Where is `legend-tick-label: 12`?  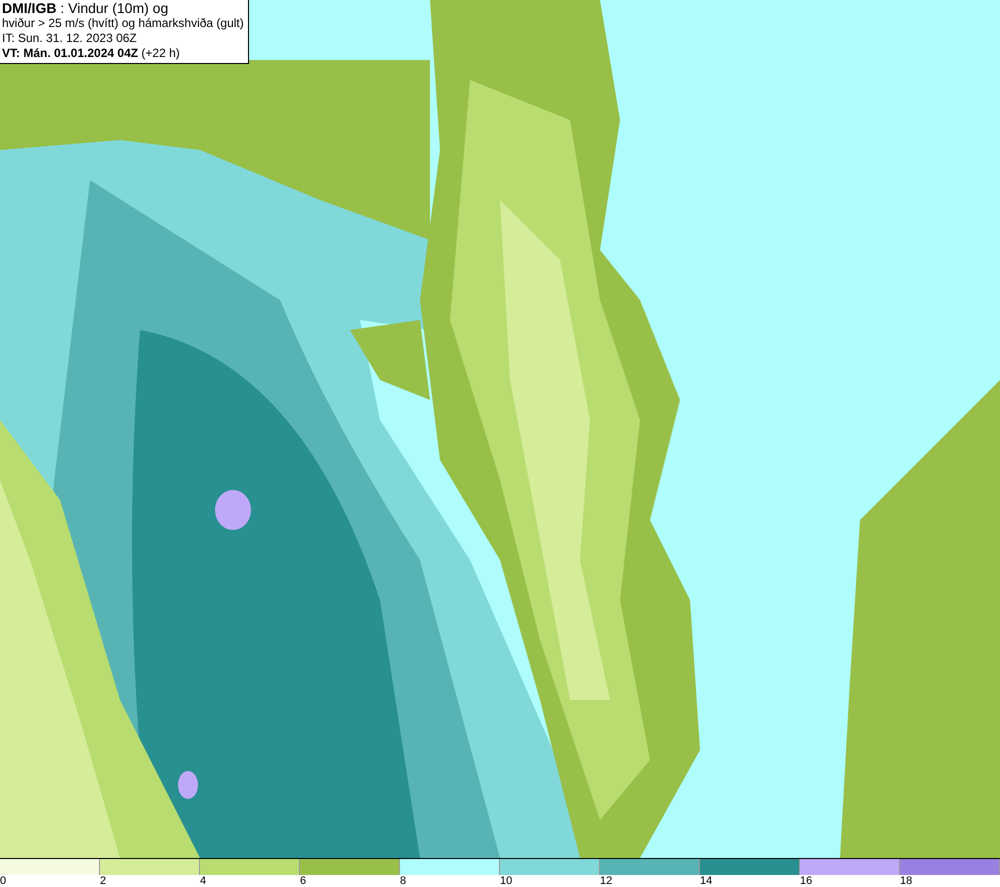 legend-tick-label: 12 is located at coordinates (606, 881).